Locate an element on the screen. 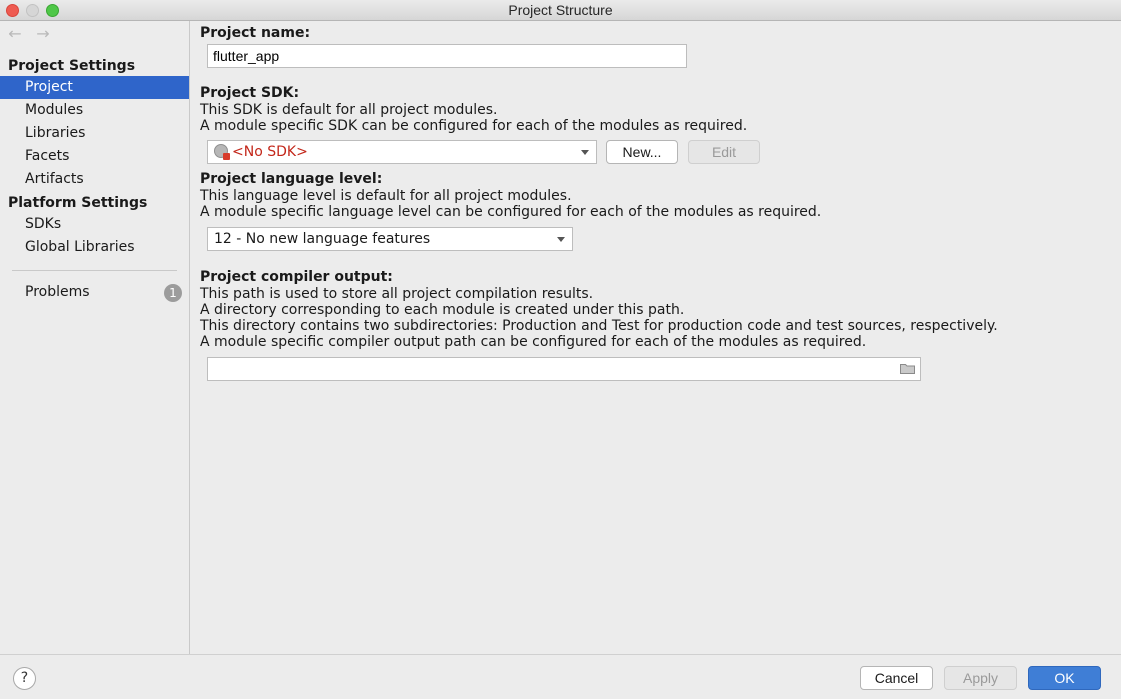  language-level-selected: 12 - No new language features is located at coordinates (322, 239).